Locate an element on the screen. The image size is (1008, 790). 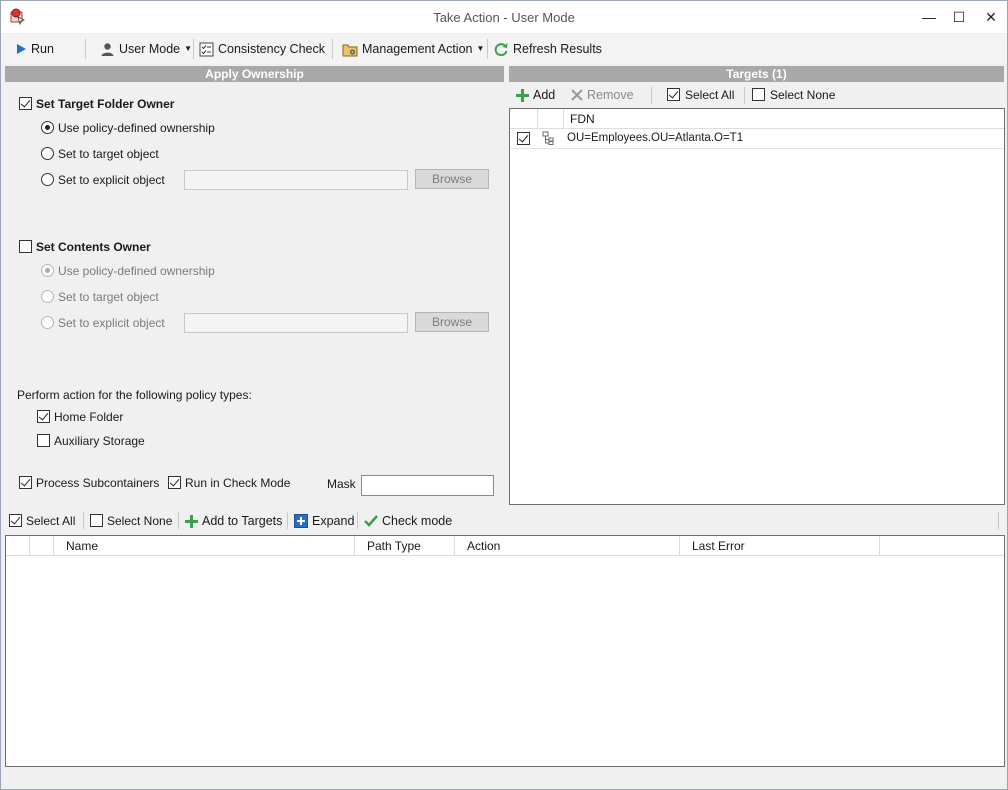
results-select-none-checkbox is located at coordinates (96, 520).